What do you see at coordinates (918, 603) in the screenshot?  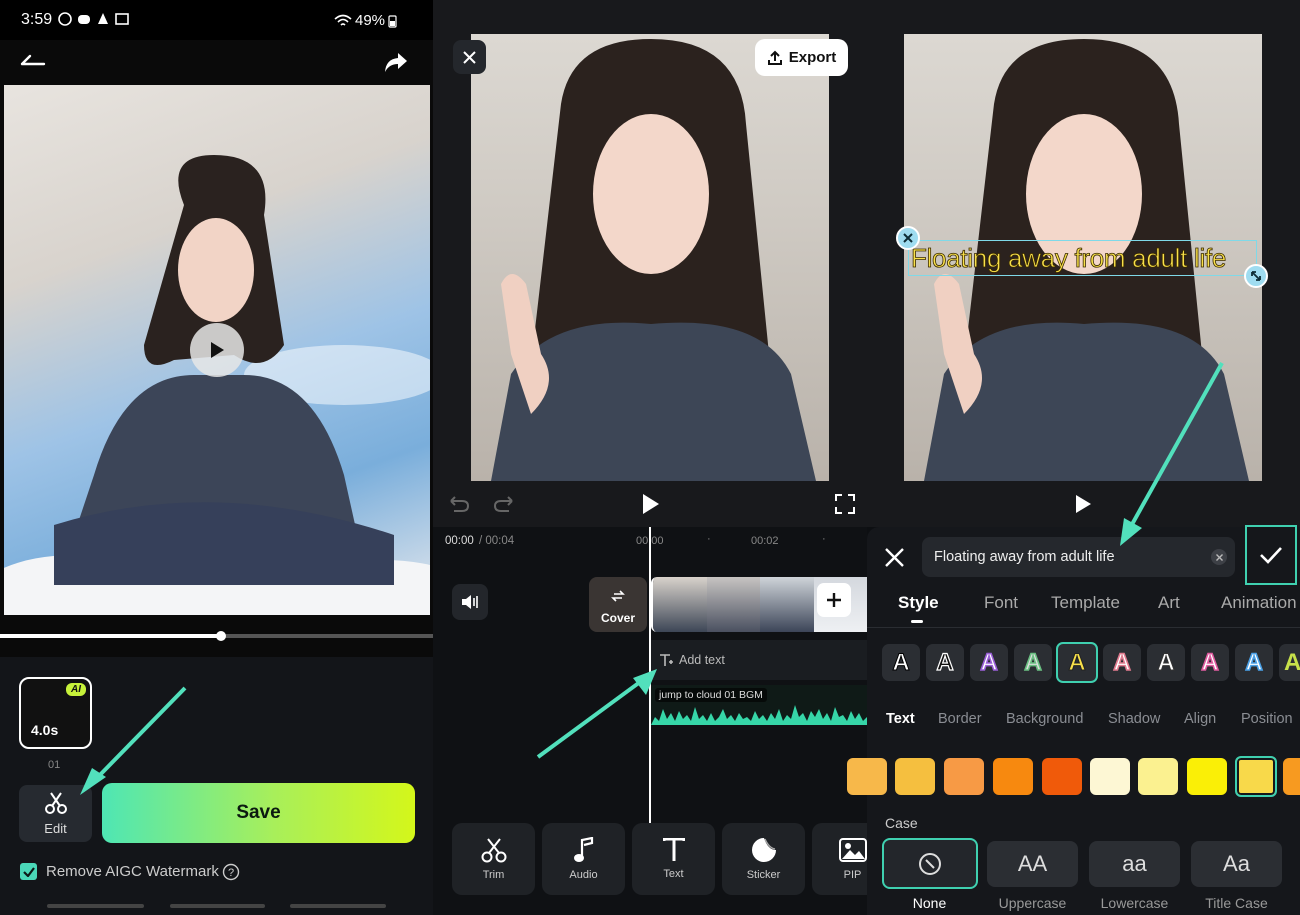 I see `tab-style: Style` at bounding box center [918, 603].